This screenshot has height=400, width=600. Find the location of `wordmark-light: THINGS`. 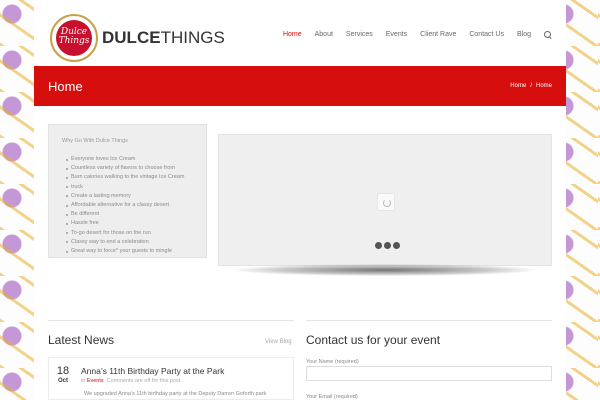

wordmark-light: THINGS is located at coordinates (192, 37).